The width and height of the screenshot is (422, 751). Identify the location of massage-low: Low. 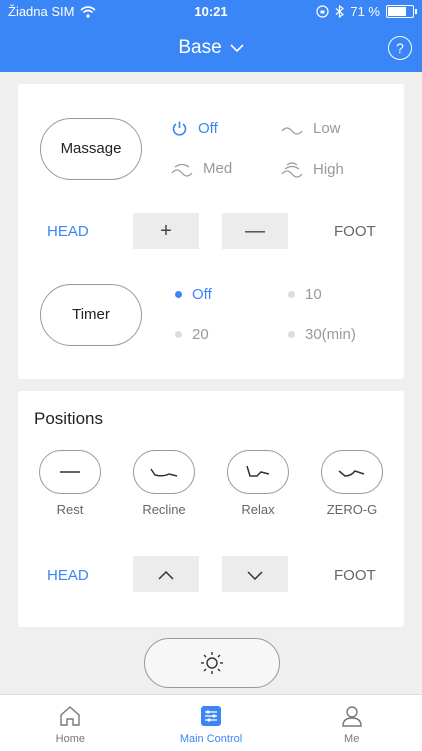
(311, 128).